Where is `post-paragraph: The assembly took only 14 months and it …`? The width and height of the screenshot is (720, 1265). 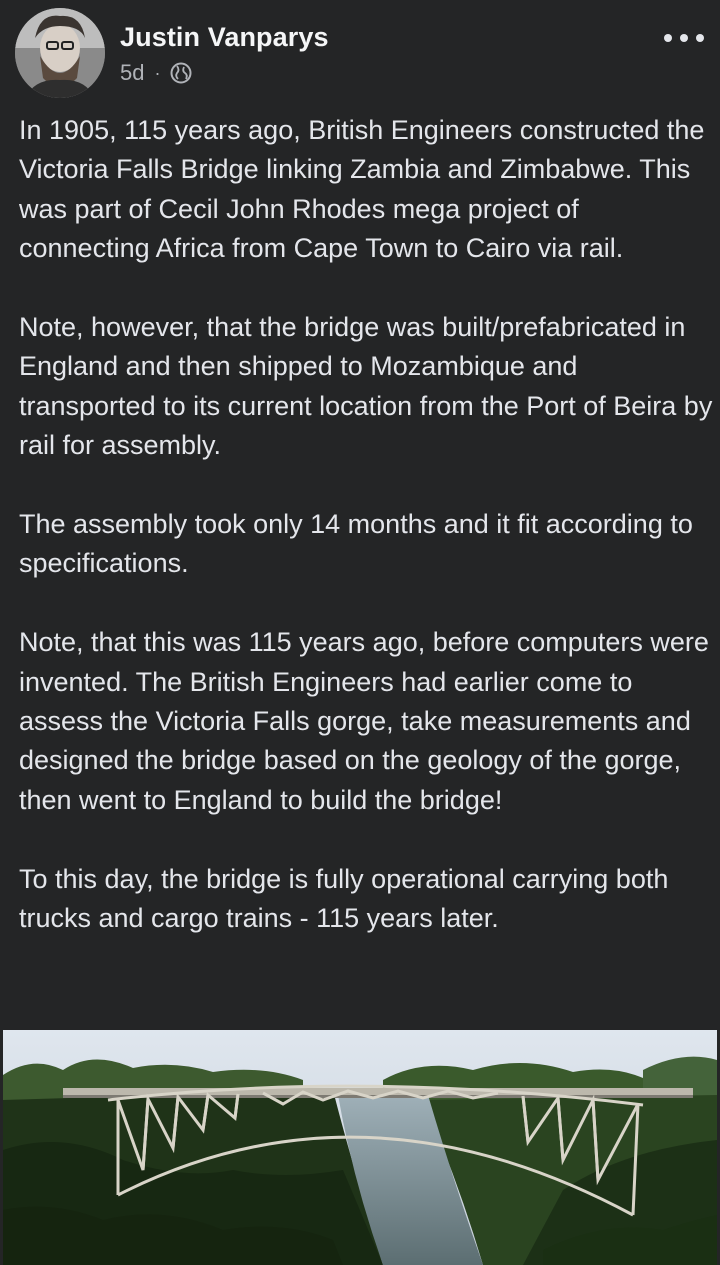
post-paragraph: The assembly took only 14 months and it … is located at coordinates (356, 544).